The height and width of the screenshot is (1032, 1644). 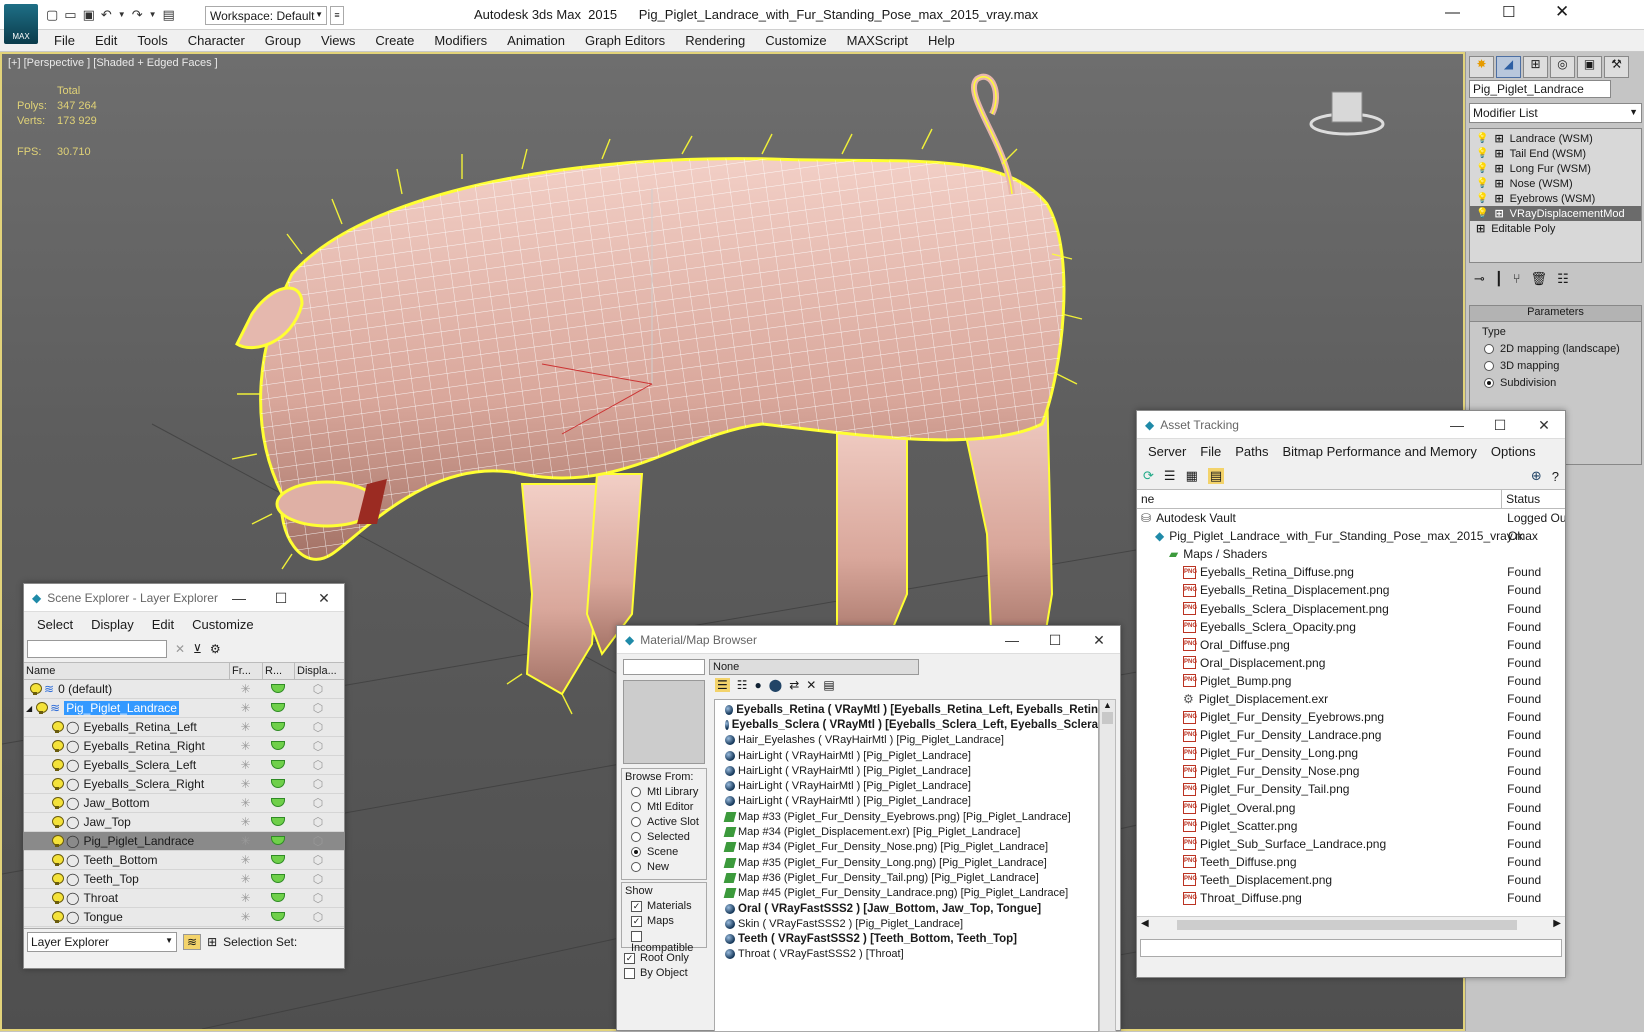 I want to click on asset-row: PNG Piglet_Overal.png Found, so click(x=1351, y=808).